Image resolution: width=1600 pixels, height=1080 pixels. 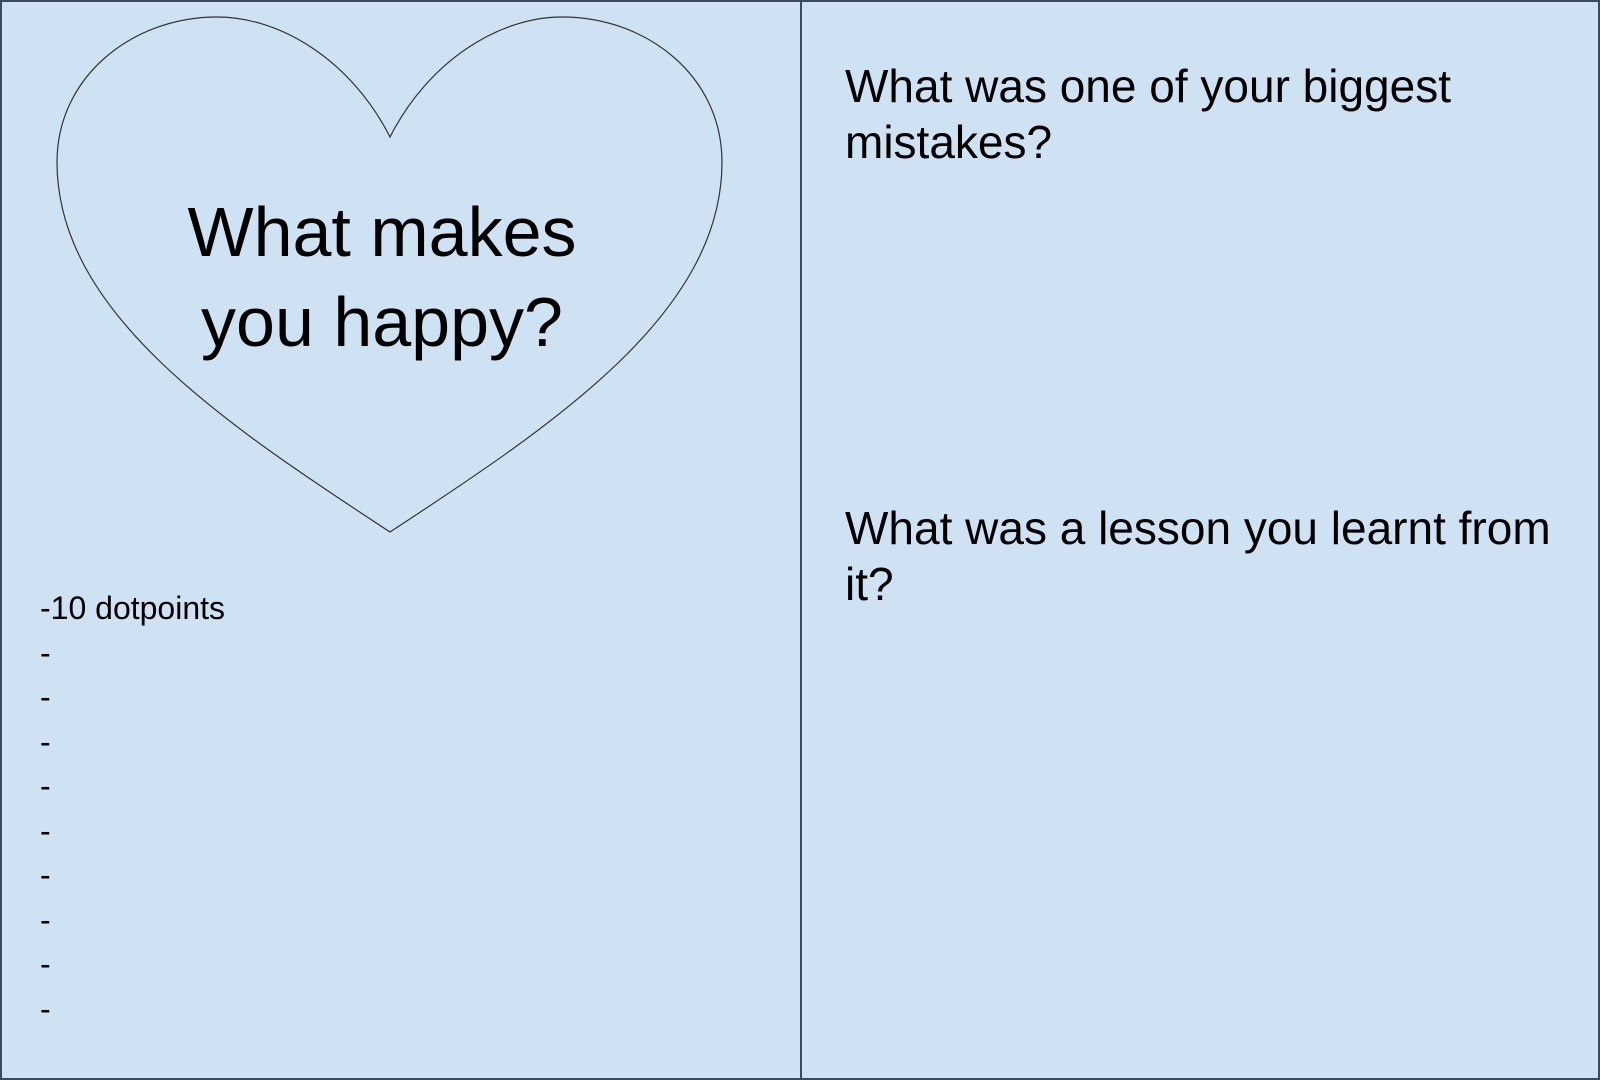 I want to click on dotpoint-list: -10 dotpoints - - - - - - - - -, so click(x=132, y=808).